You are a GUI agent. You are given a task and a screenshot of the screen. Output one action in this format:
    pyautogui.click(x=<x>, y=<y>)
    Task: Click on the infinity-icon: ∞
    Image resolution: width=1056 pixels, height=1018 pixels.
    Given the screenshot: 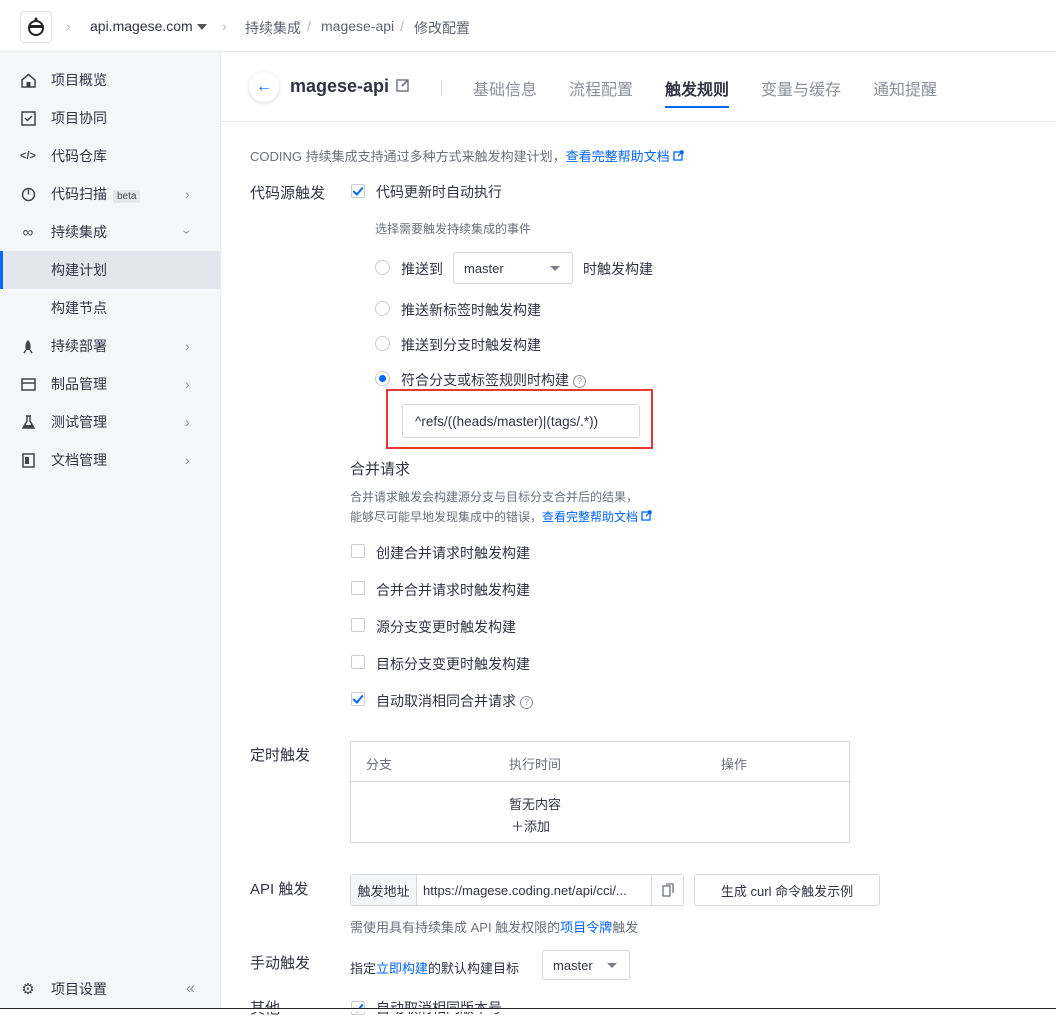 What is the action you would take?
    pyautogui.click(x=28, y=232)
    